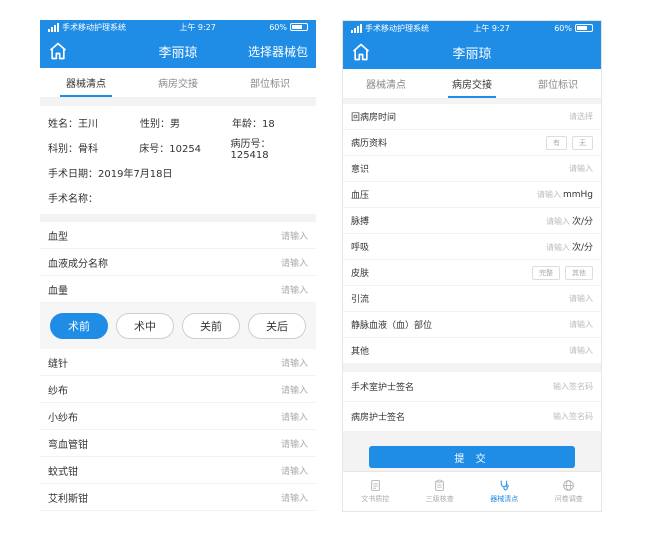 The width and height of the screenshot is (650, 550). Describe the element at coordinates (569, 246) in the screenshot. I see `respiration-input: 请输入 次/分` at that location.